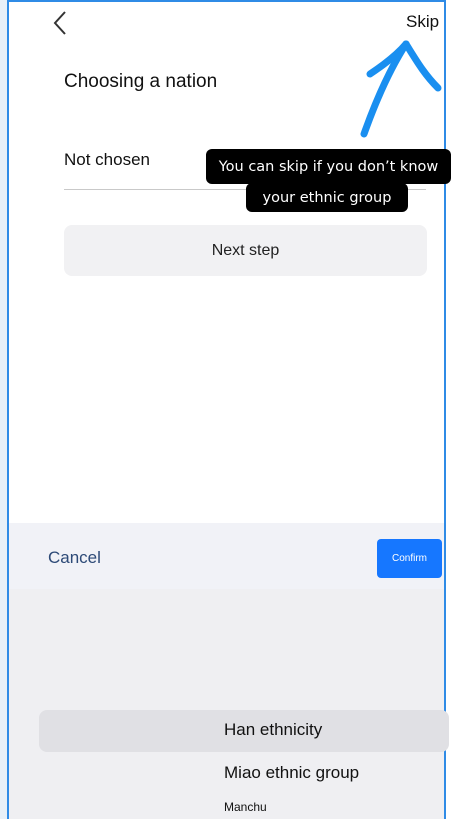  I want to click on next-step-button: Next step, so click(245, 250).